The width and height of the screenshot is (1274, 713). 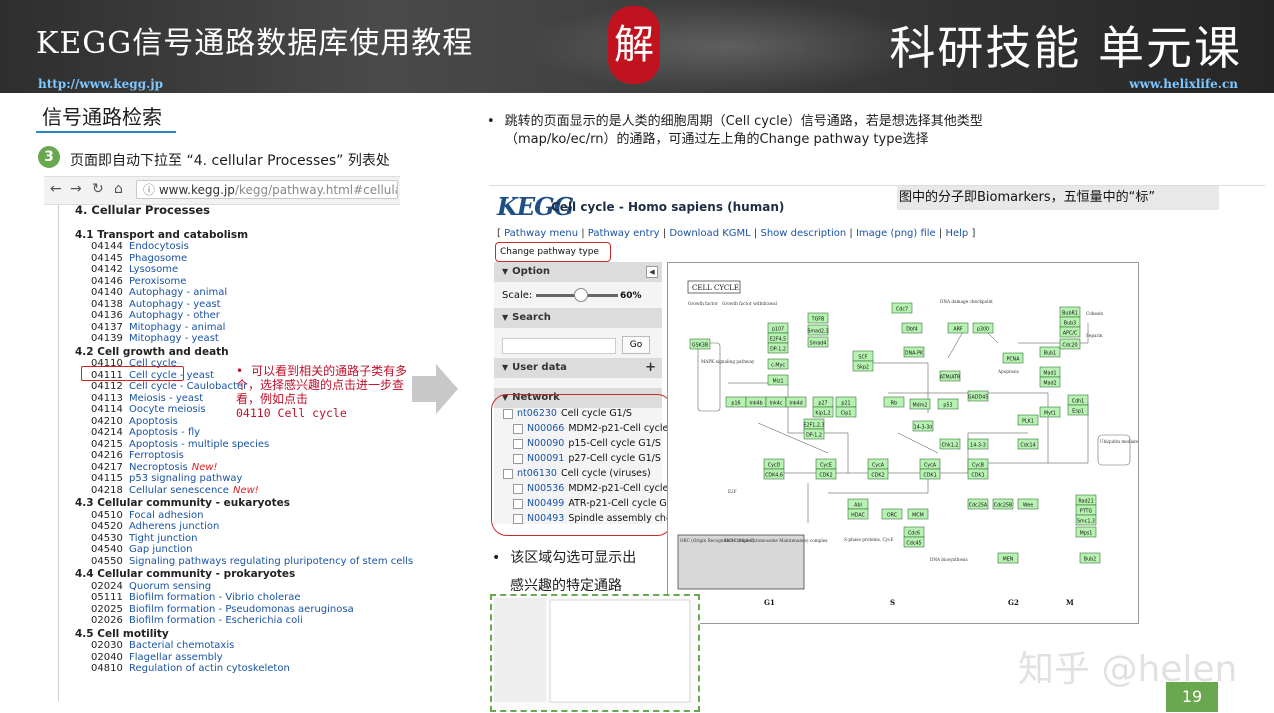 I want to click on pathway-list-item: 02024 Quorum sensing, so click(x=250, y=587).